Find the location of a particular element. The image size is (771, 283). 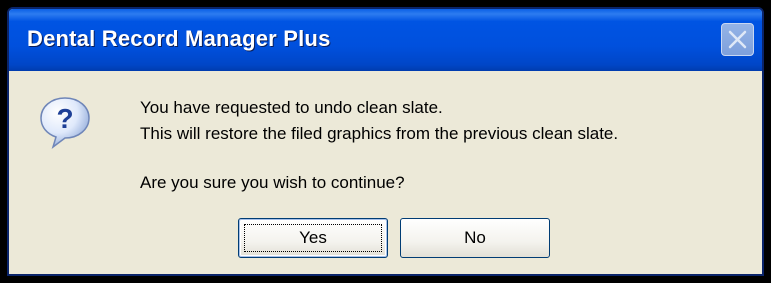

no-button-label: No is located at coordinates (475, 237).